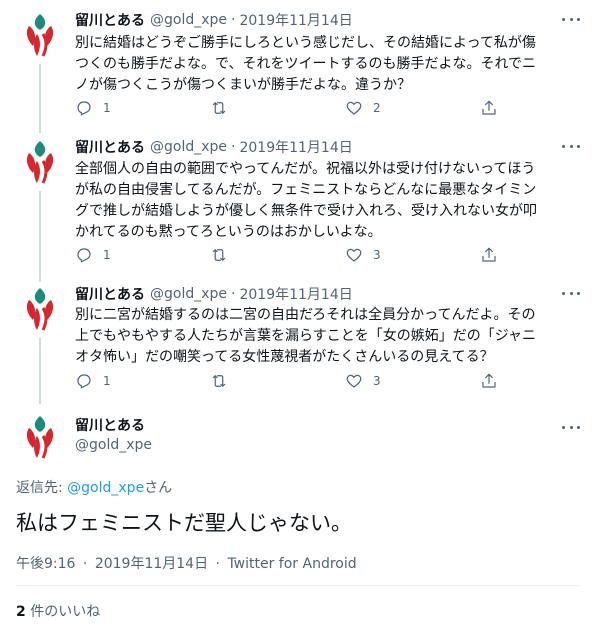  I want to click on tweet-line: 上でもやもやする人たちが言葉を漏らすことを「女の嫉妬」だの「ジャニ, so click(306, 336).